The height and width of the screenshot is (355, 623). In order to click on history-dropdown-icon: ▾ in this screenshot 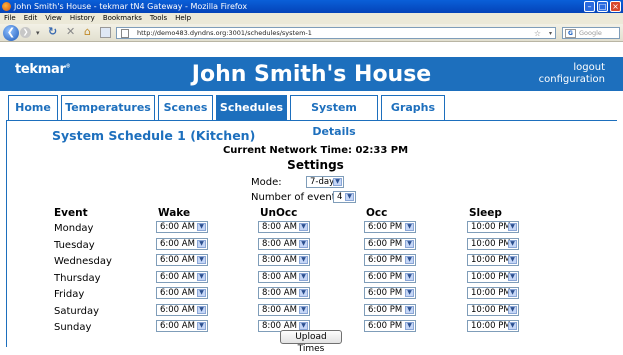, I will do `click(38, 33)`.